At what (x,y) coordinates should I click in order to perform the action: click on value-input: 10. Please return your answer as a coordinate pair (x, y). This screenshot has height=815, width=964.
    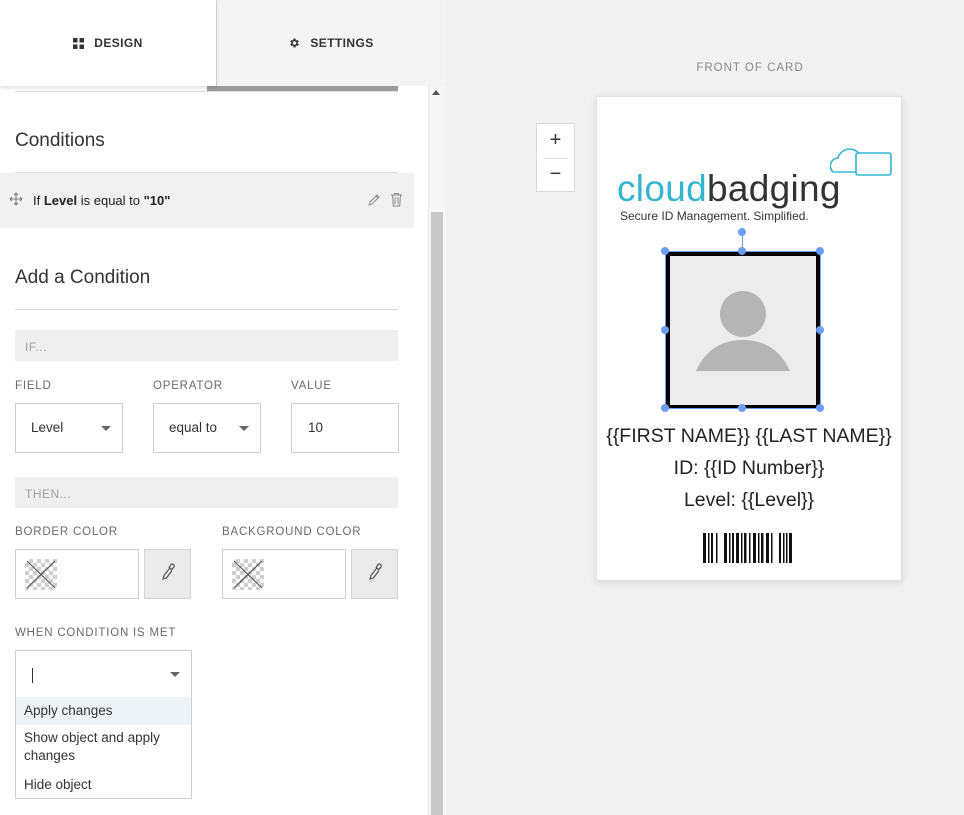
    Looking at the image, I should click on (345, 428).